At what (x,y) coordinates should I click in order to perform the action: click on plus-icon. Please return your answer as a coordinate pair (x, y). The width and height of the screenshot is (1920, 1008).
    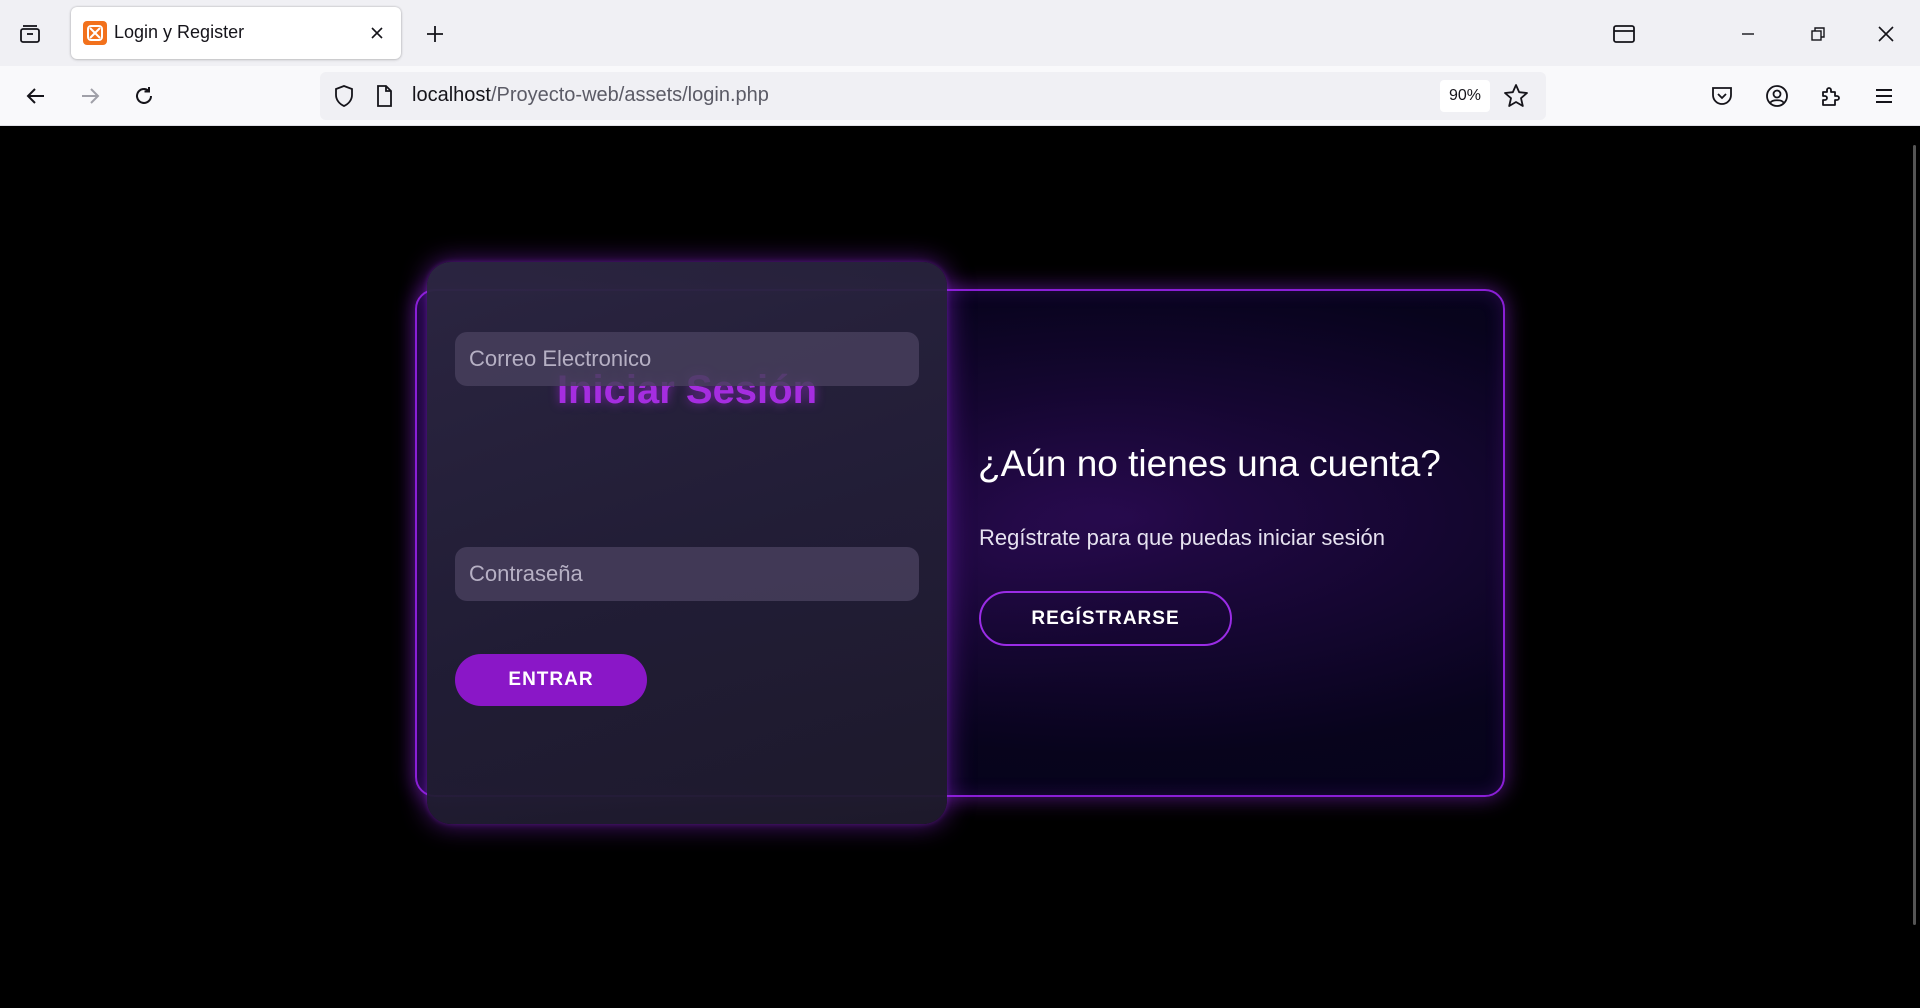
    Looking at the image, I should click on (435, 34).